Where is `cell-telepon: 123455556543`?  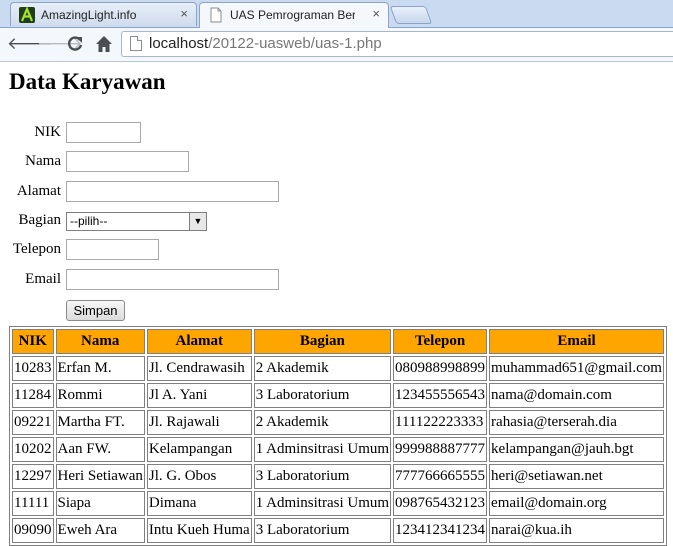
cell-telepon: 123455556543 is located at coordinates (440, 395).